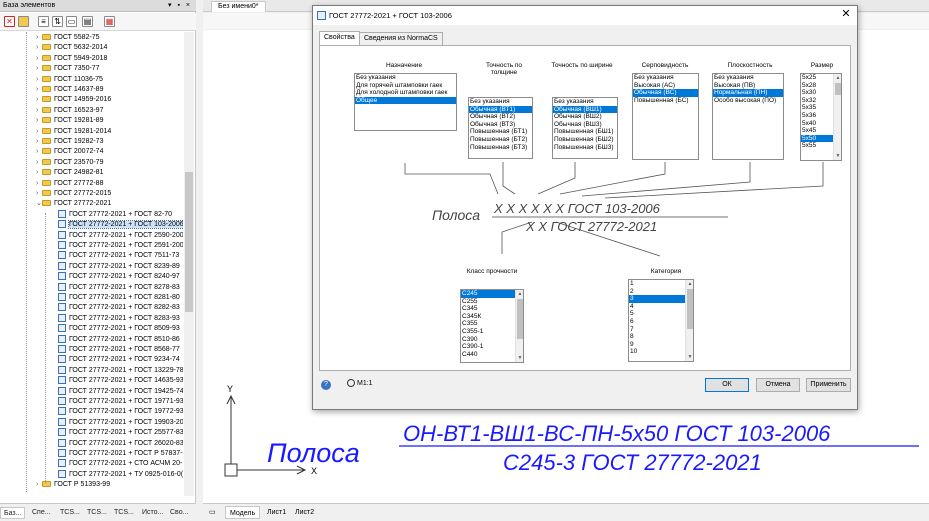 The image size is (929, 521). Describe the element at coordinates (116, 360) in the screenshot. I see `tree-item-standard: ГОСТ 27772-2021 + ГОСТ 9234-74` at that location.